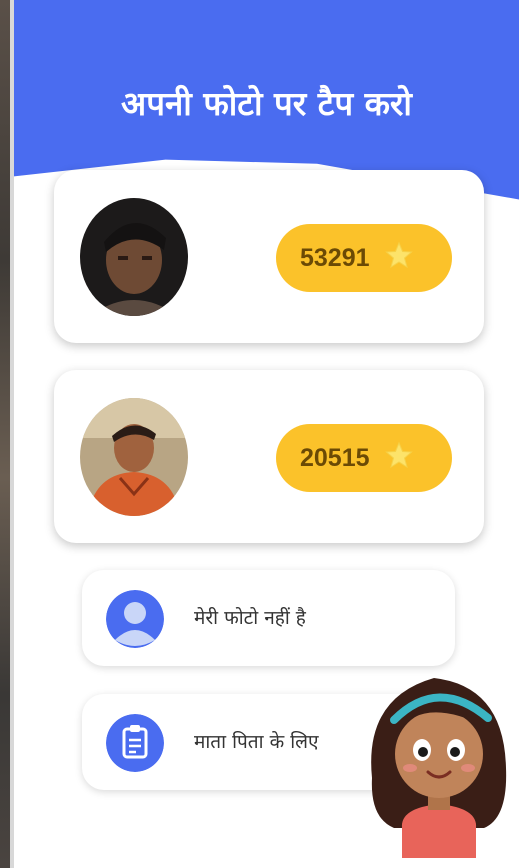 Image resolution: width=519 pixels, height=868 pixels. I want to click on parents-label: माता पिता के लिए, so click(256, 742).